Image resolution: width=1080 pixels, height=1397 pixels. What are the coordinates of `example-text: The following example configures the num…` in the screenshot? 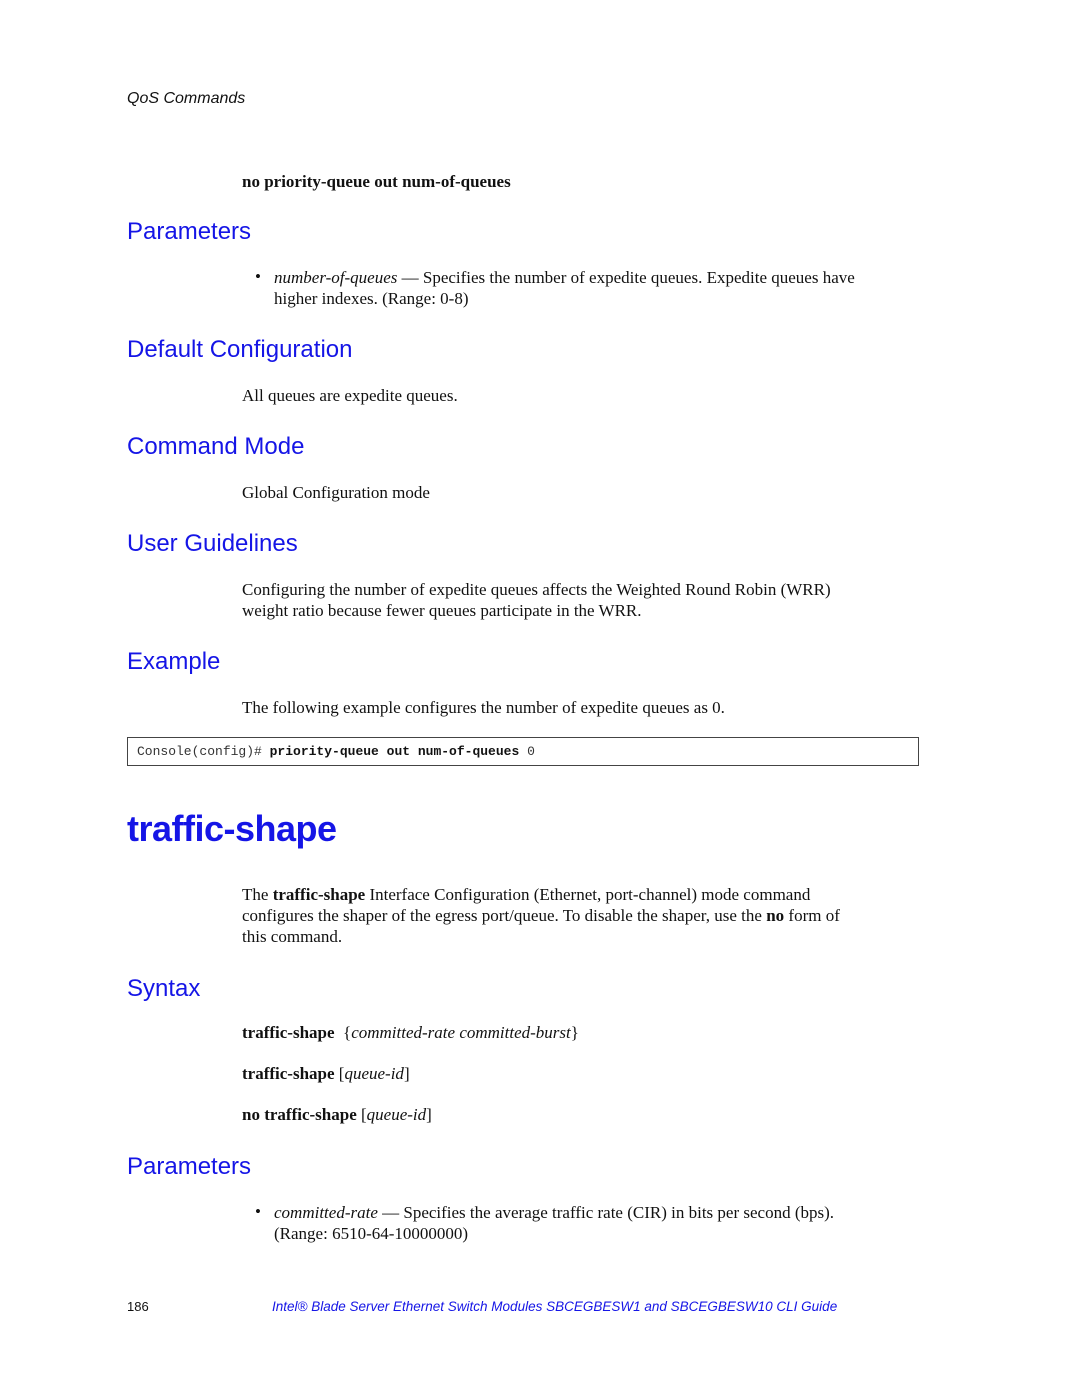 It's located at (483, 707).